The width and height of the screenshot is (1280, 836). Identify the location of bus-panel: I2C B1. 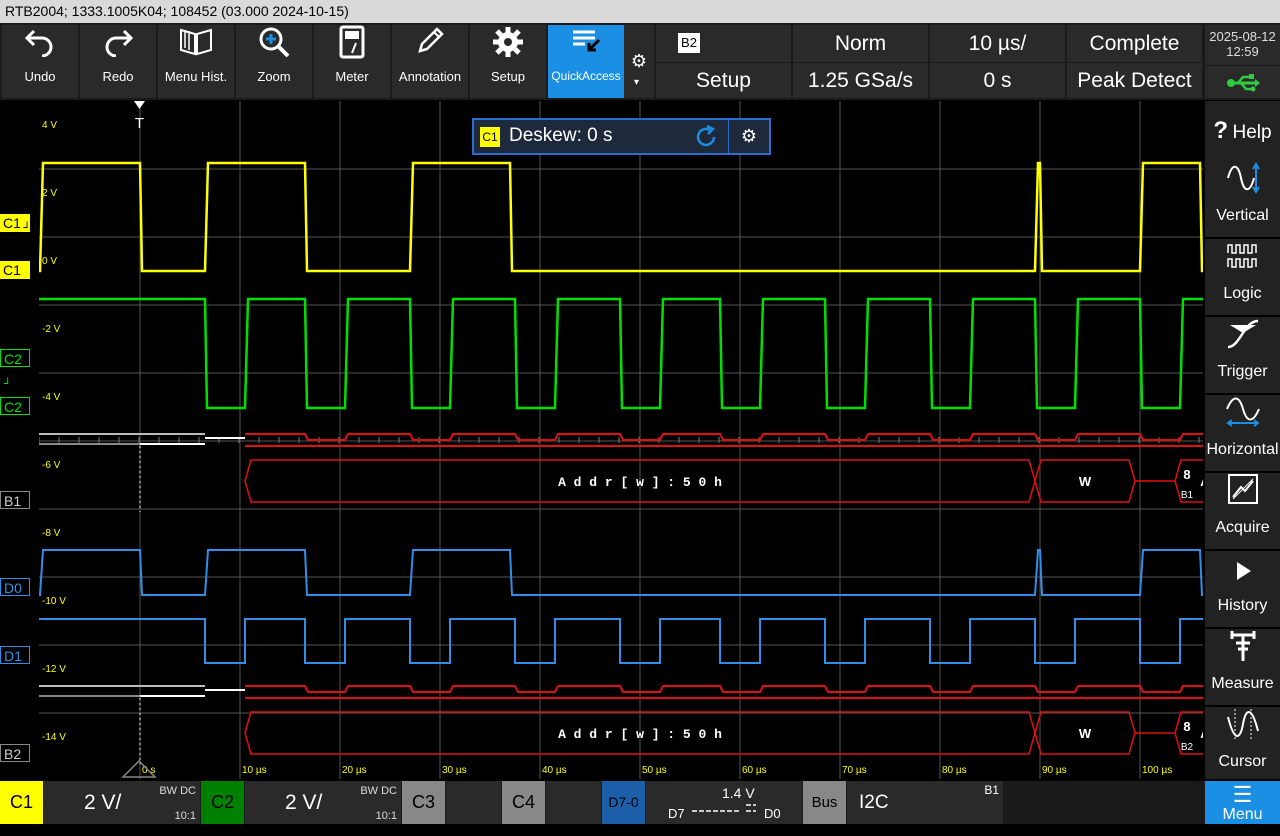
(925, 802).